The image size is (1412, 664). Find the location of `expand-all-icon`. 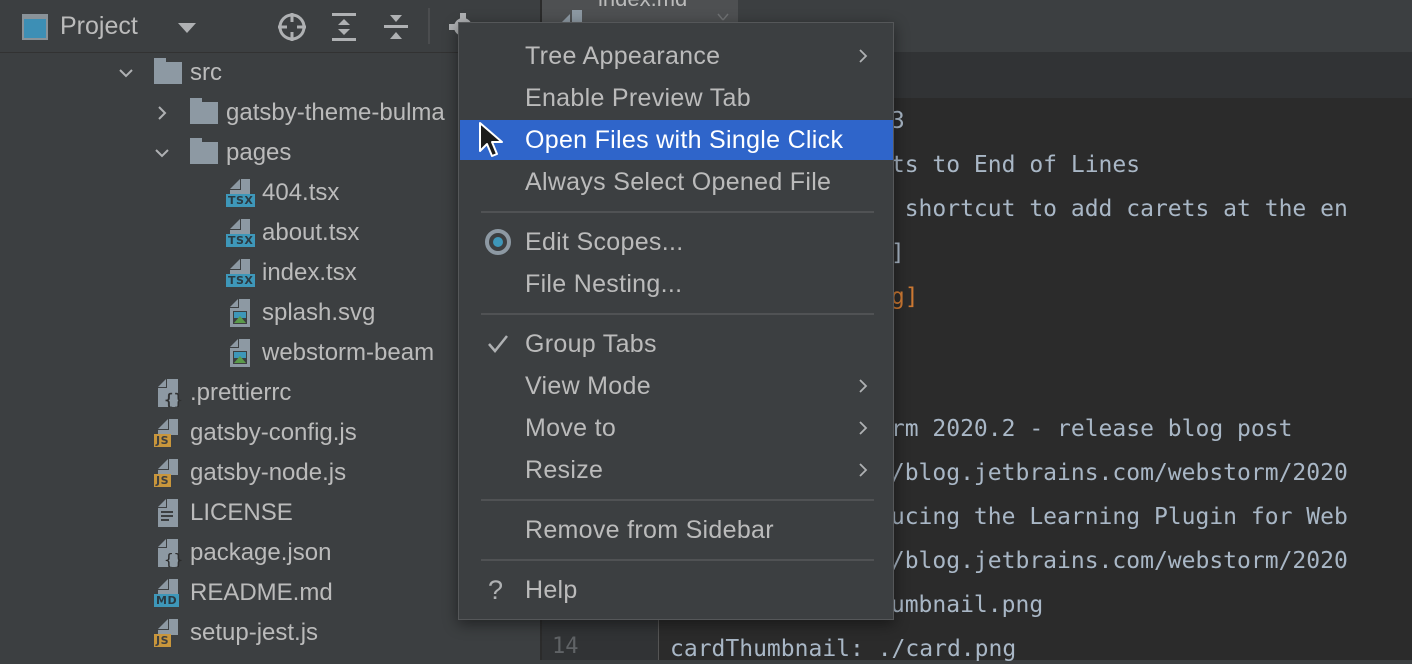

expand-all-icon is located at coordinates (344, 27).